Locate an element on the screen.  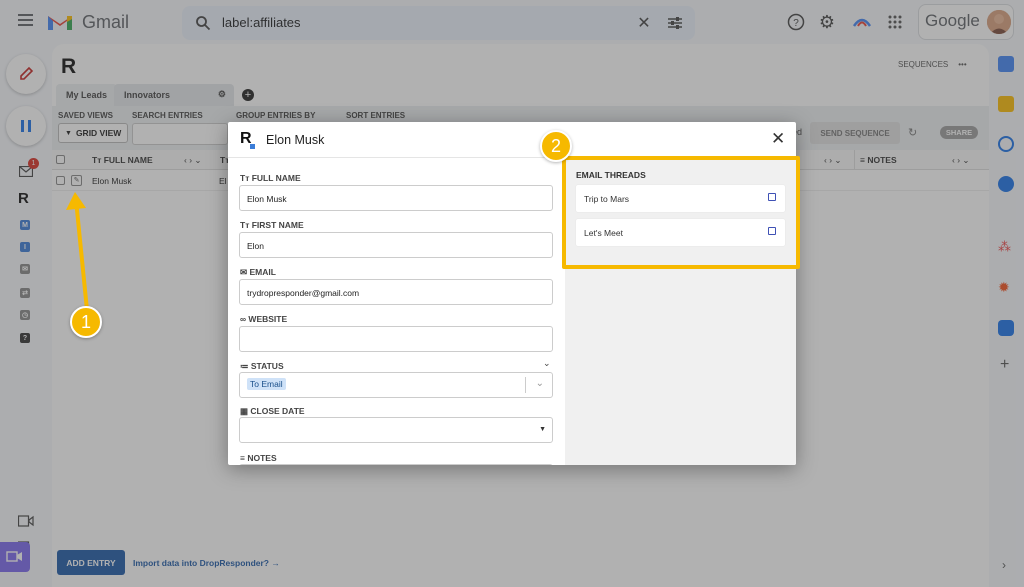
close-icon: ✕ is located at coordinates (778, 138).